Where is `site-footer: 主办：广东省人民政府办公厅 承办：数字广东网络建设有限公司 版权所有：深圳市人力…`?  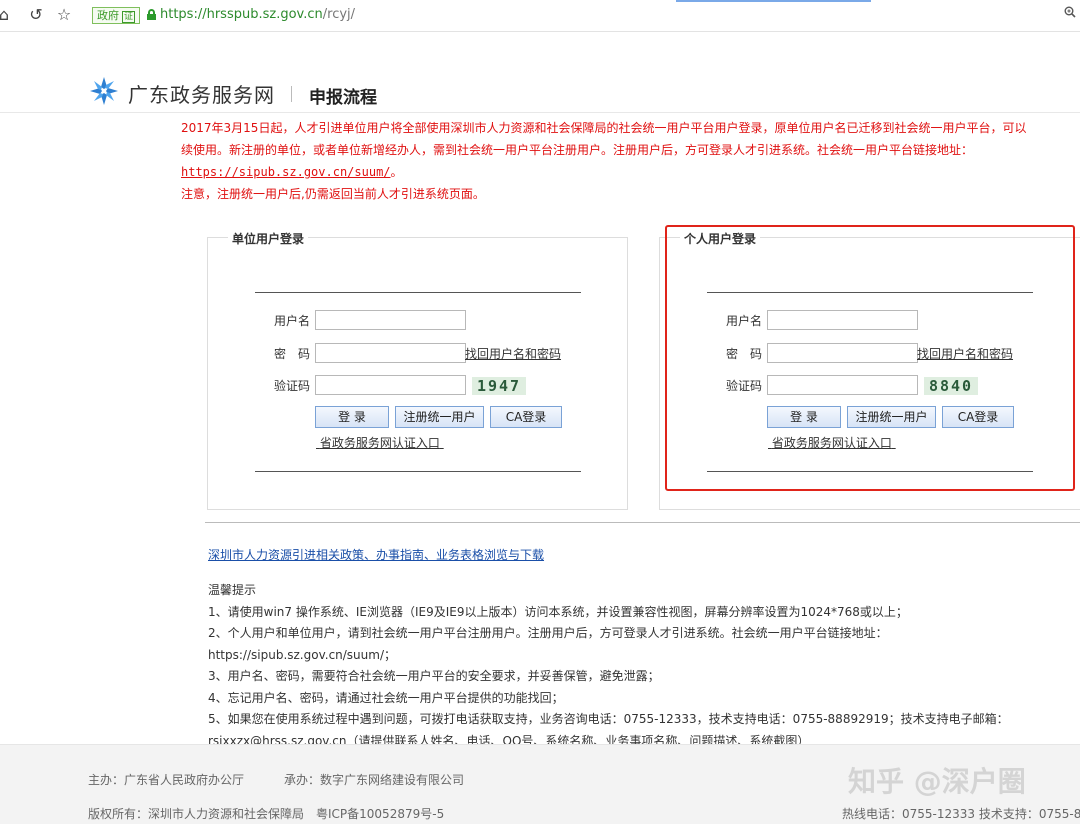 site-footer: 主办：广东省人民政府办公厅 承办：数字广东网络建设有限公司 版权所有：深圳市人力… is located at coordinates (540, 784).